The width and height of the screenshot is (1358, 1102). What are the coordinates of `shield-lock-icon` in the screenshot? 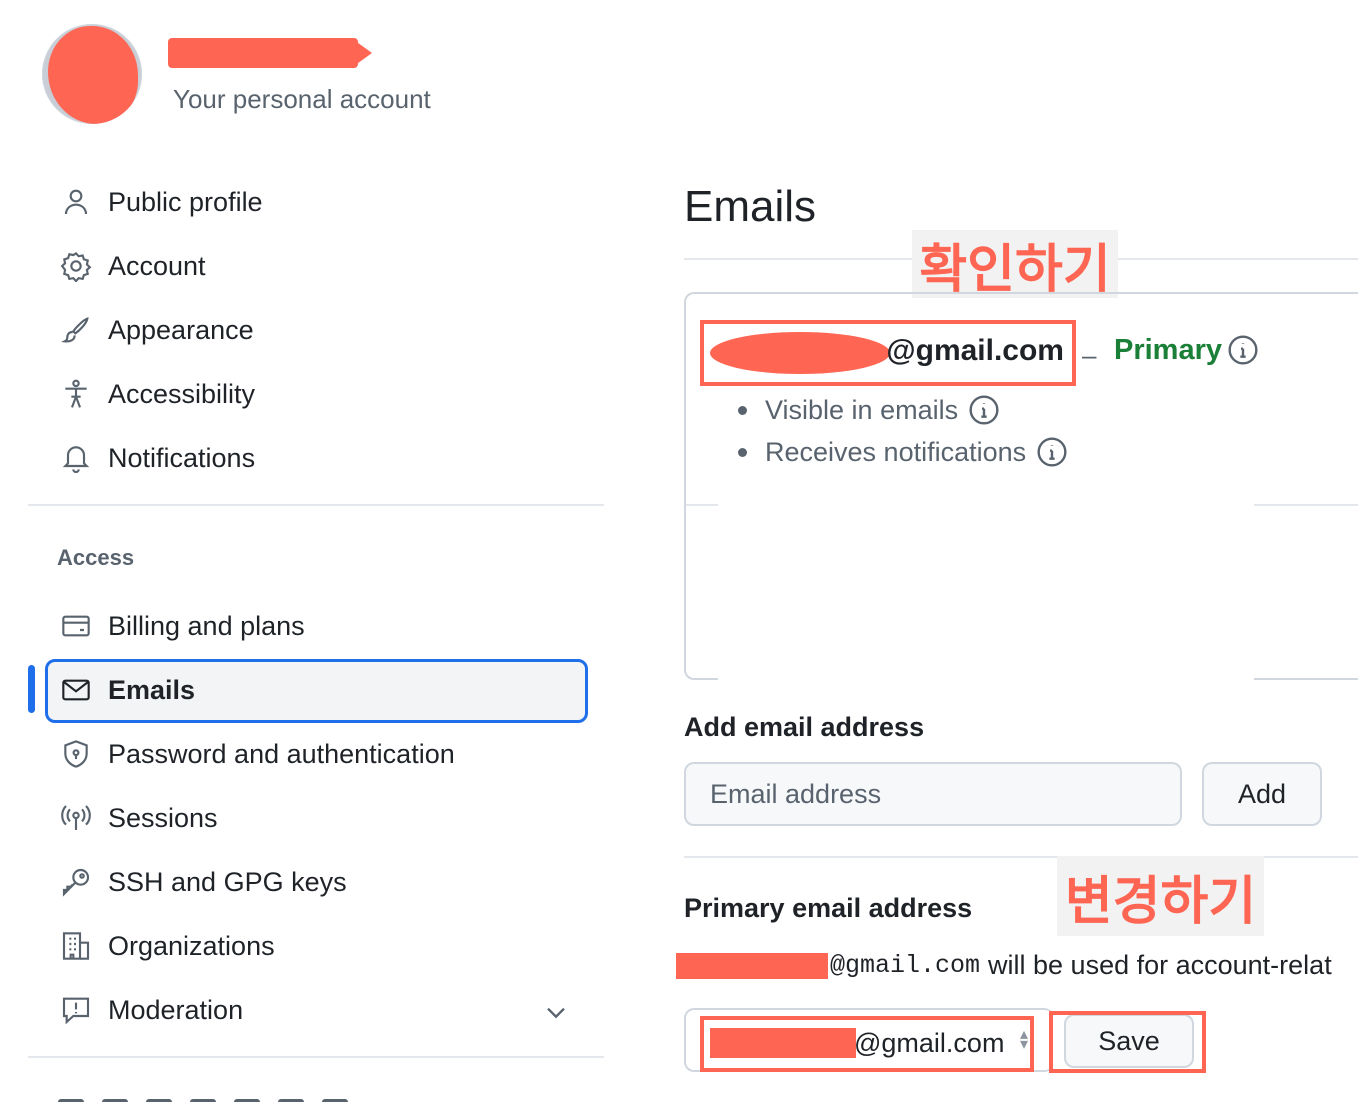 It's located at (76, 754).